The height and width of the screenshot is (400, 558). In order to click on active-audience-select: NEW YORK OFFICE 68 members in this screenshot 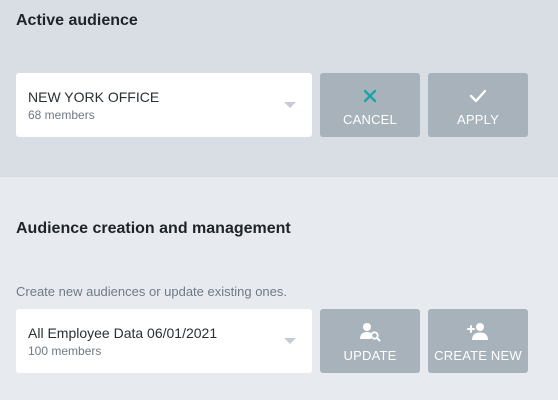, I will do `click(164, 105)`.